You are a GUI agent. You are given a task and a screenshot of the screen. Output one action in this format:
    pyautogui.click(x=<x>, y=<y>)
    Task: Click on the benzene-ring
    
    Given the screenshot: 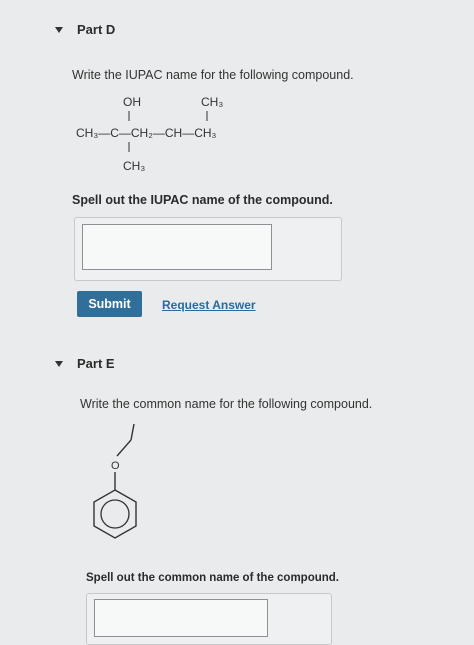 What is the action you would take?
    pyautogui.click(x=115, y=514)
    